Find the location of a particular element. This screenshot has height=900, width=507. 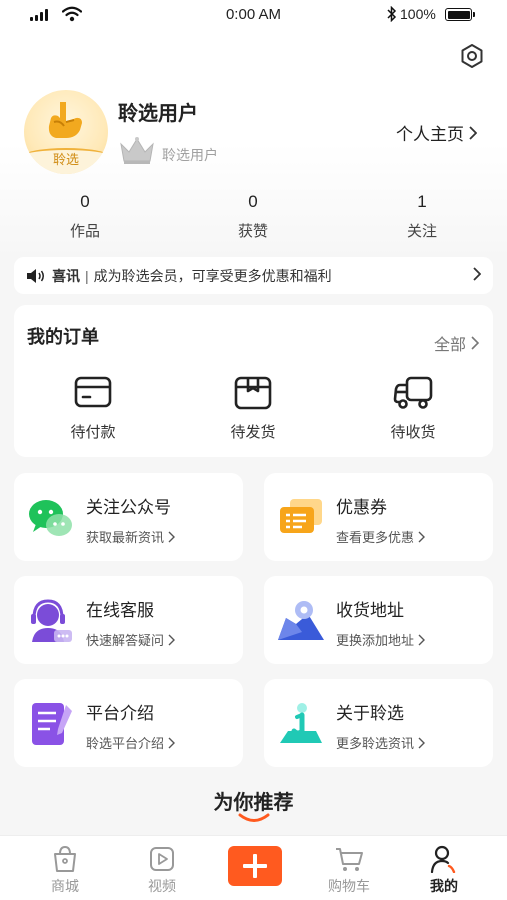

tab-label: 视频 is located at coordinates (162, 886).